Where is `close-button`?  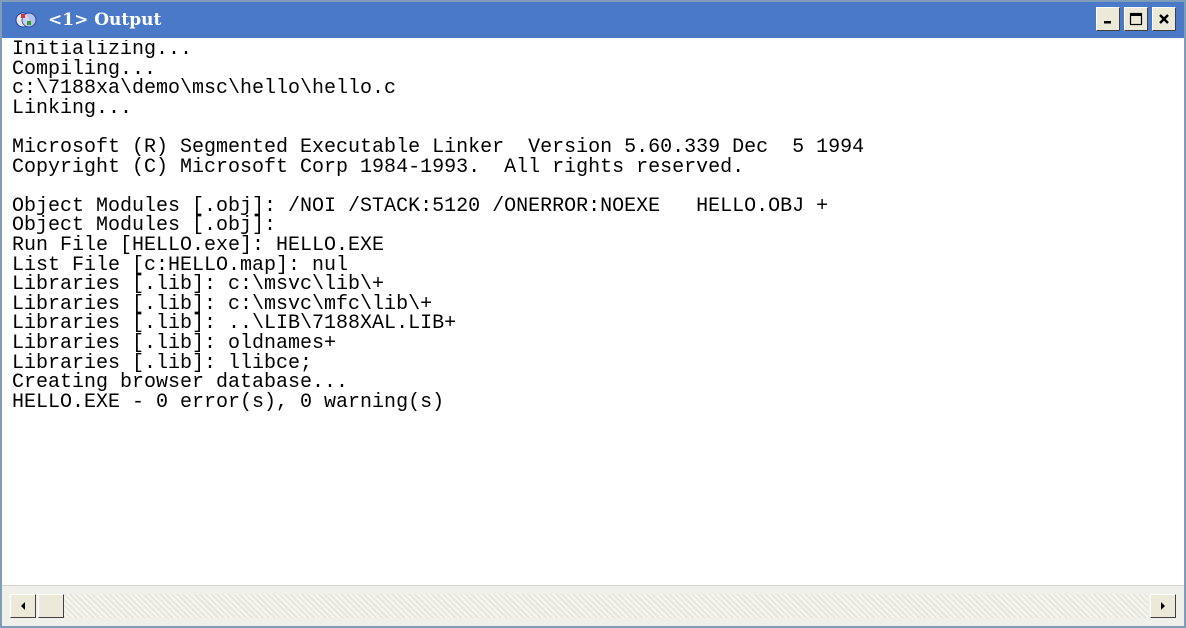 close-button is located at coordinates (1164, 19).